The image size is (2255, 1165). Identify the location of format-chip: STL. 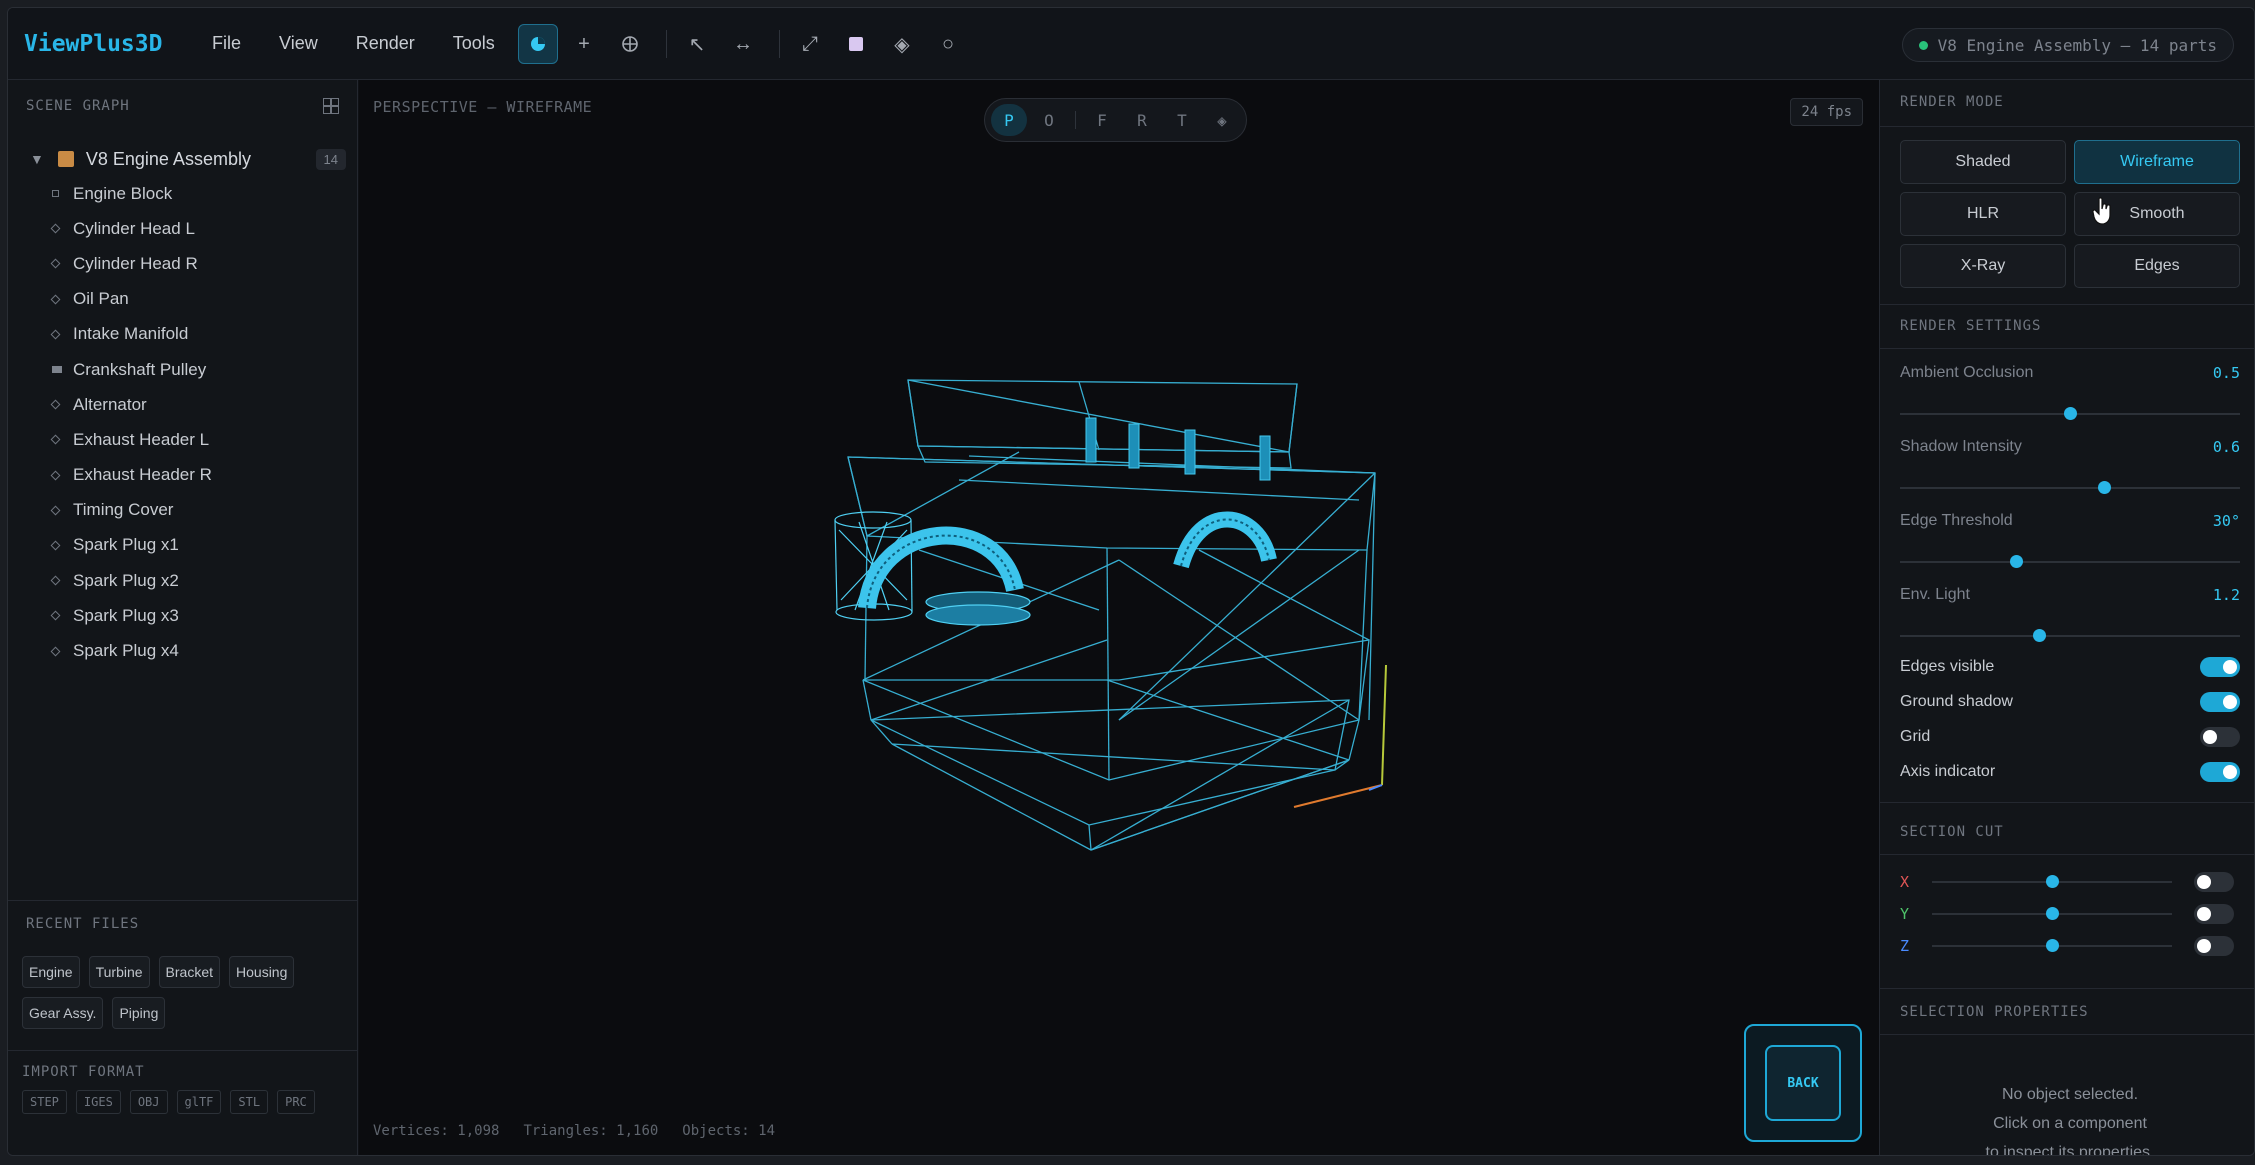
(249, 1102).